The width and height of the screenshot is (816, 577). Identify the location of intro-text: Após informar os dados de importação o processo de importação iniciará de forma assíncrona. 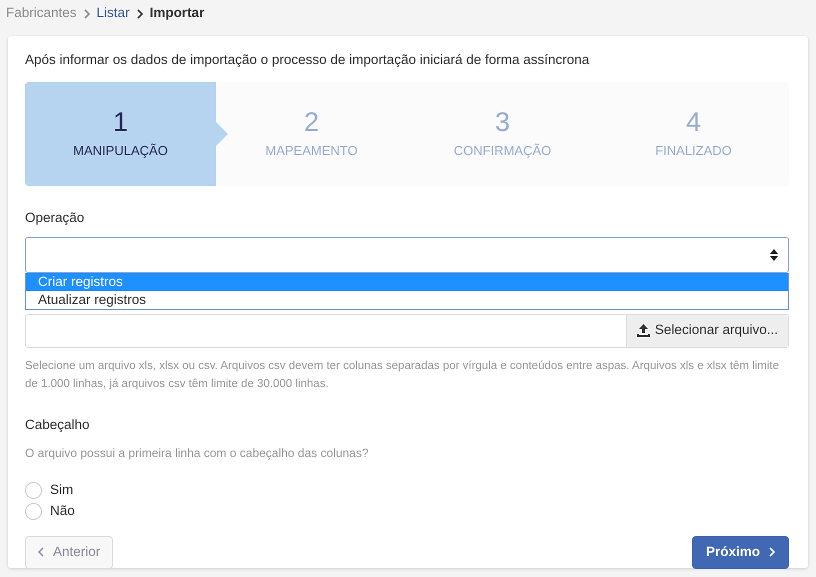
(307, 60).